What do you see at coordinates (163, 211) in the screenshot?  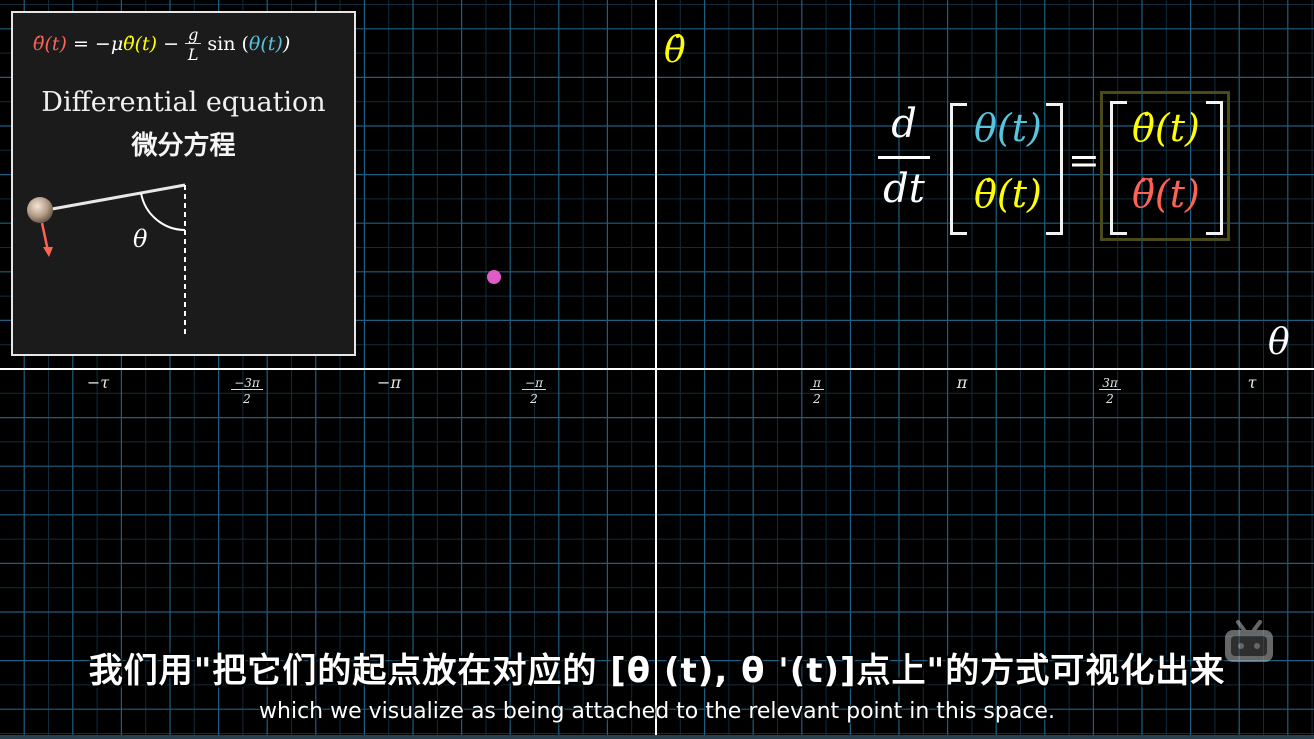 I see `angle-arc` at bounding box center [163, 211].